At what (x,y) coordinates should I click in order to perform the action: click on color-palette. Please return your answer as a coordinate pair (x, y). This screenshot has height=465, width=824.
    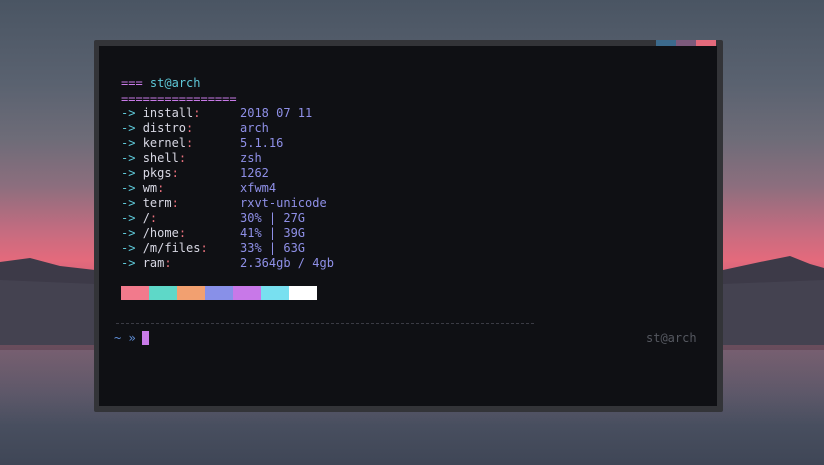
    Looking at the image, I should click on (219, 293).